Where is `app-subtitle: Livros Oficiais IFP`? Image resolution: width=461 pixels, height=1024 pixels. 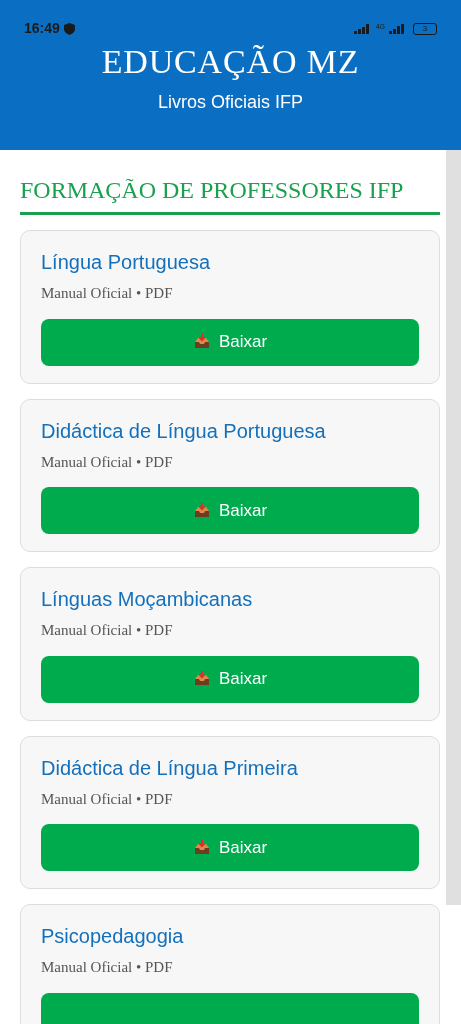 app-subtitle: Livros Oficiais IFP is located at coordinates (230, 102).